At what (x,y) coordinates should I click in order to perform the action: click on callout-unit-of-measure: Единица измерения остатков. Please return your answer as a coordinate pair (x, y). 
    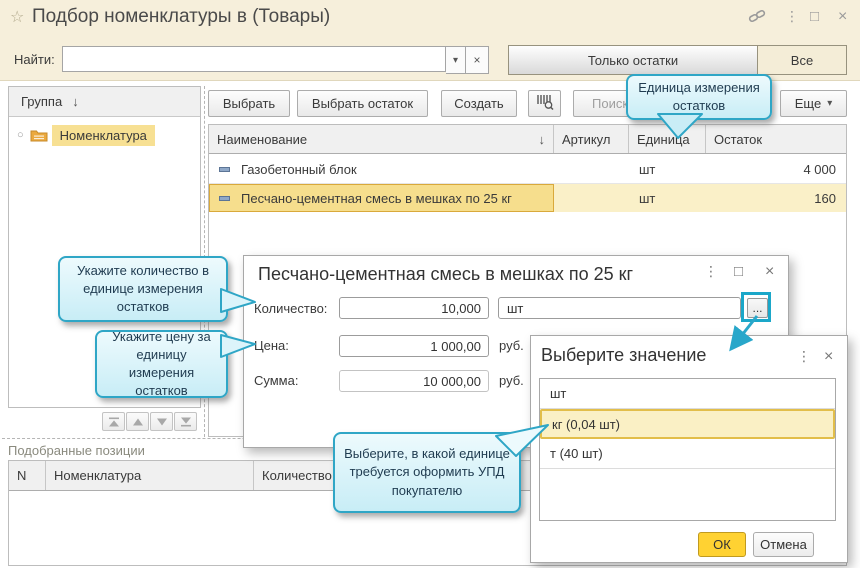
    Looking at the image, I should click on (699, 97).